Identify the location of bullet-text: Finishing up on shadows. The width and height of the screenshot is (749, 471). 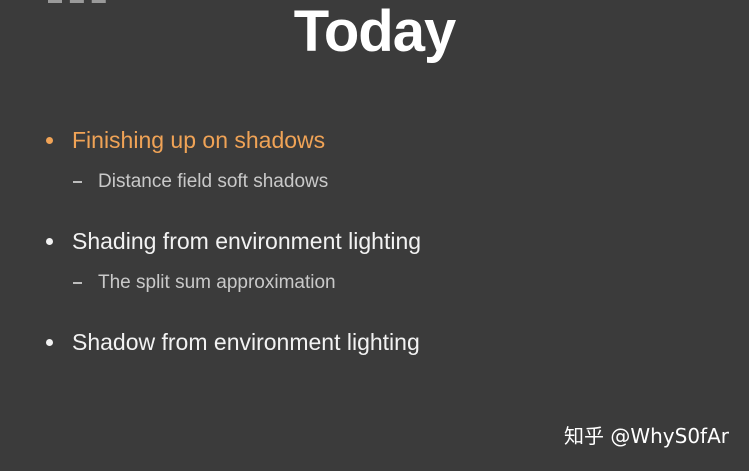
(199, 140).